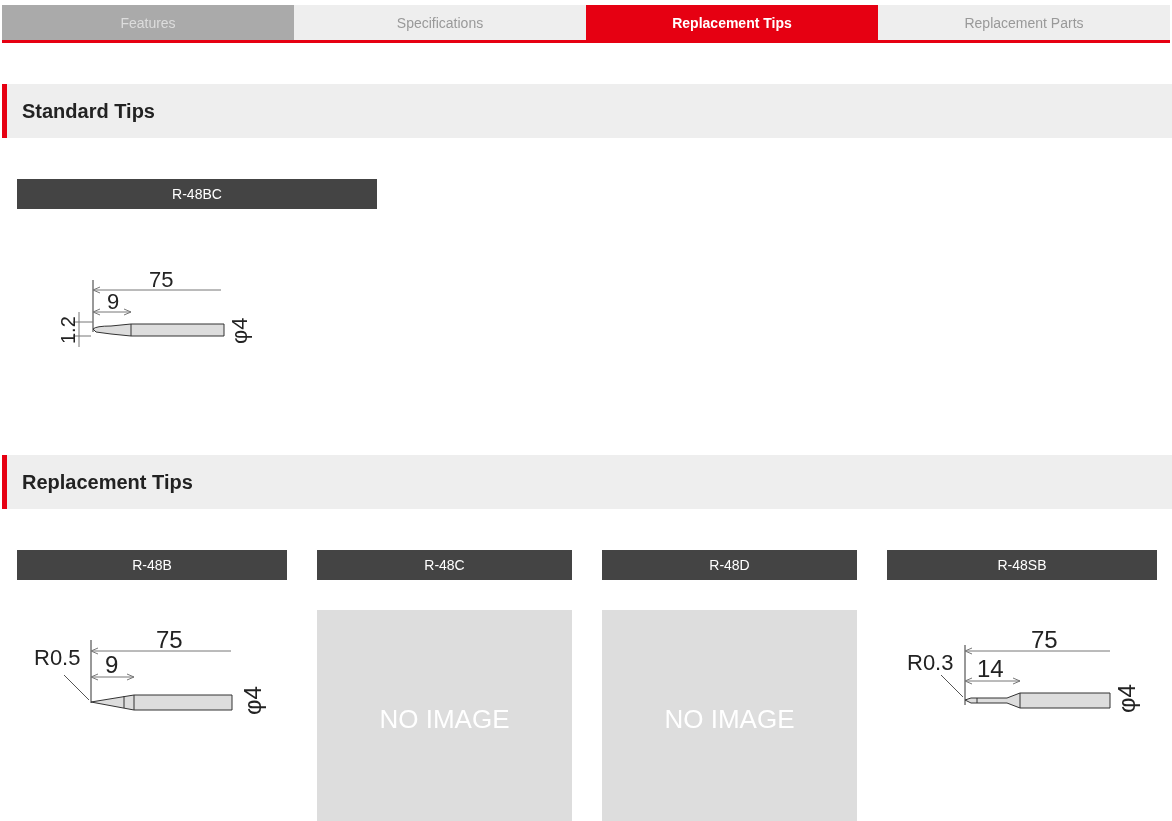  Describe the element at coordinates (732, 22) in the screenshot. I see `tab: Replacement Tips` at that location.